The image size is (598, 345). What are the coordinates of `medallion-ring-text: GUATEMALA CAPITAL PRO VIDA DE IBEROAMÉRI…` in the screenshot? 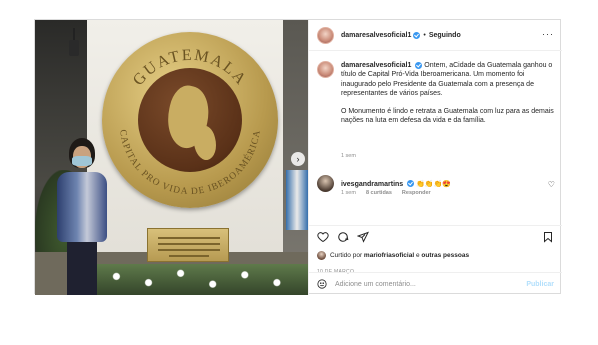 It's located at (190, 122).